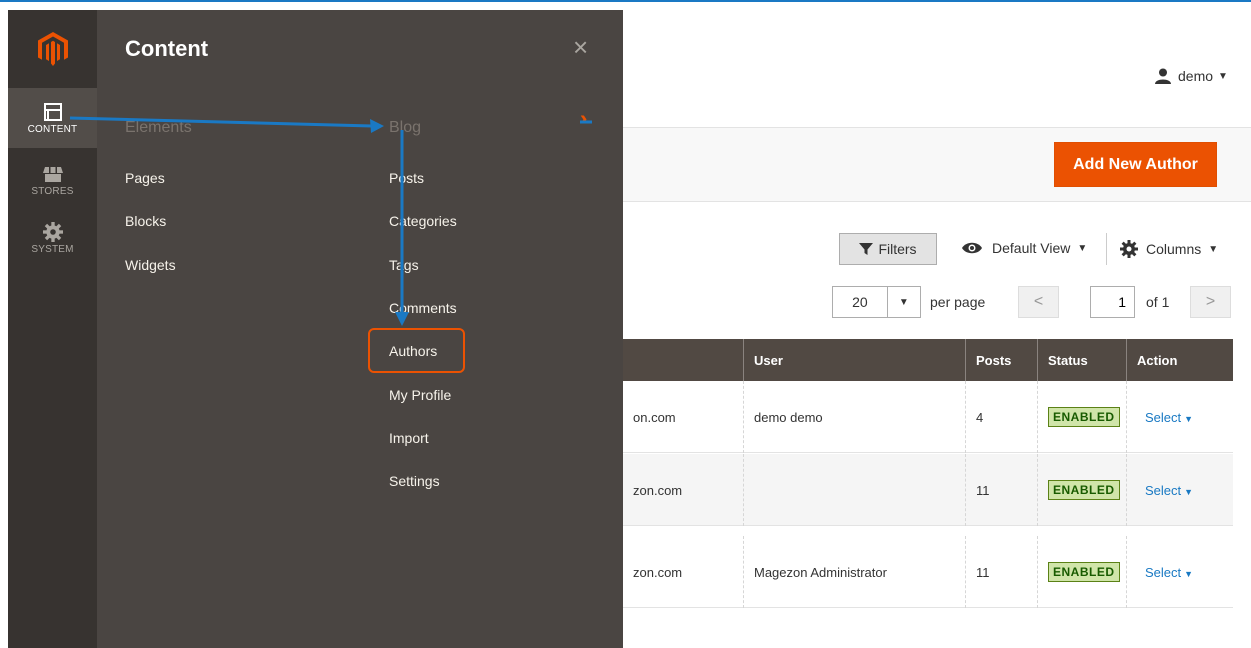  I want to click on table-row: zon.com 11 ENABLED Select ▼, so click(928, 490).